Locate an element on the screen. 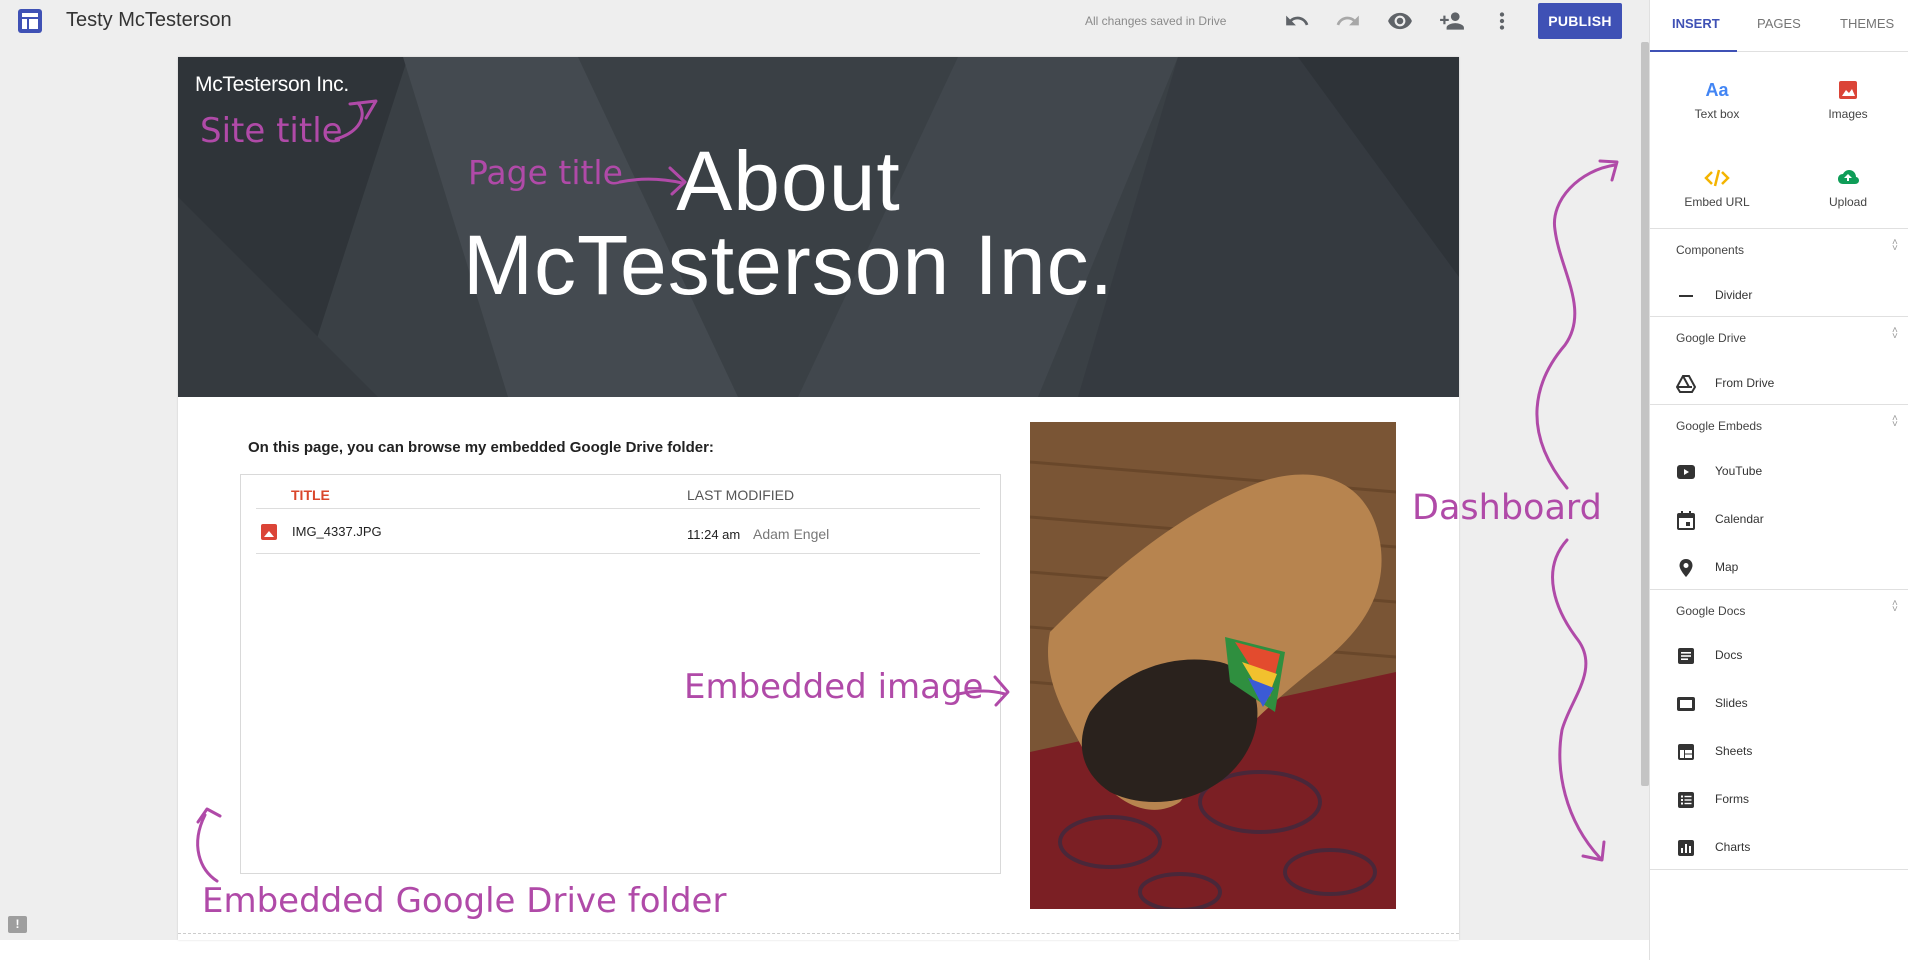 This screenshot has height=960, width=1908. image-file-icon is located at coordinates (269, 532).